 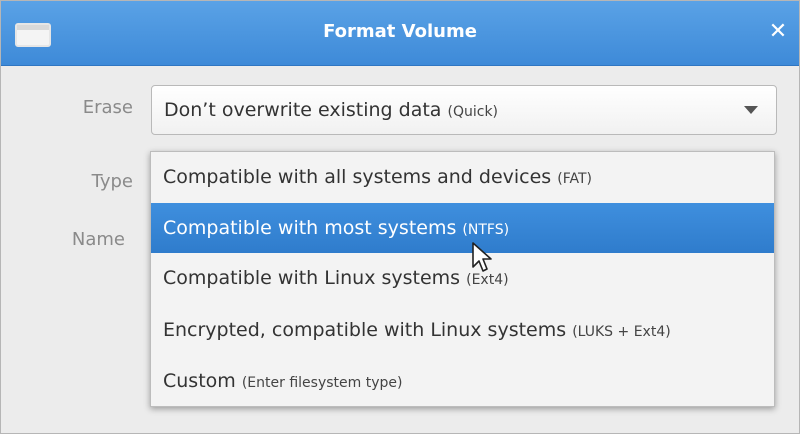 I want to click on mouse-pointer-icon, so click(x=482, y=257).